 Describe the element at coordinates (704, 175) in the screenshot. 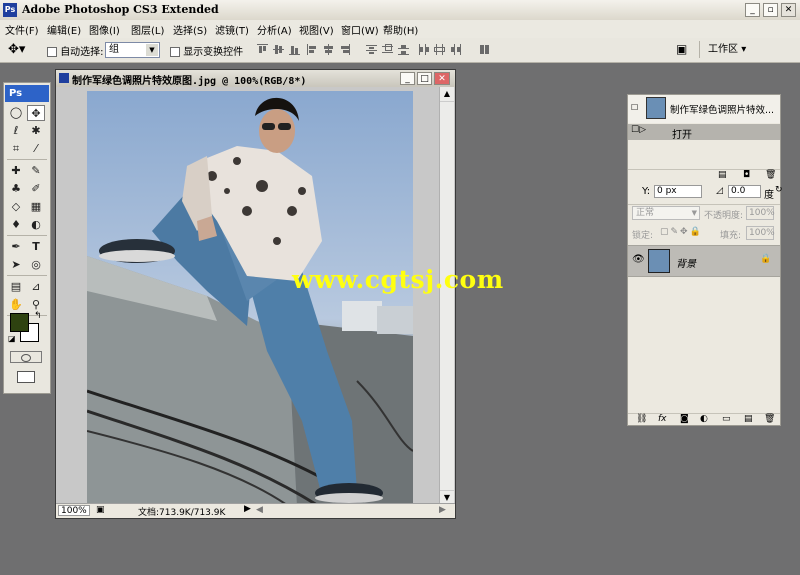

I see `history-footer: ▤ ◘ 🗑` at that location.